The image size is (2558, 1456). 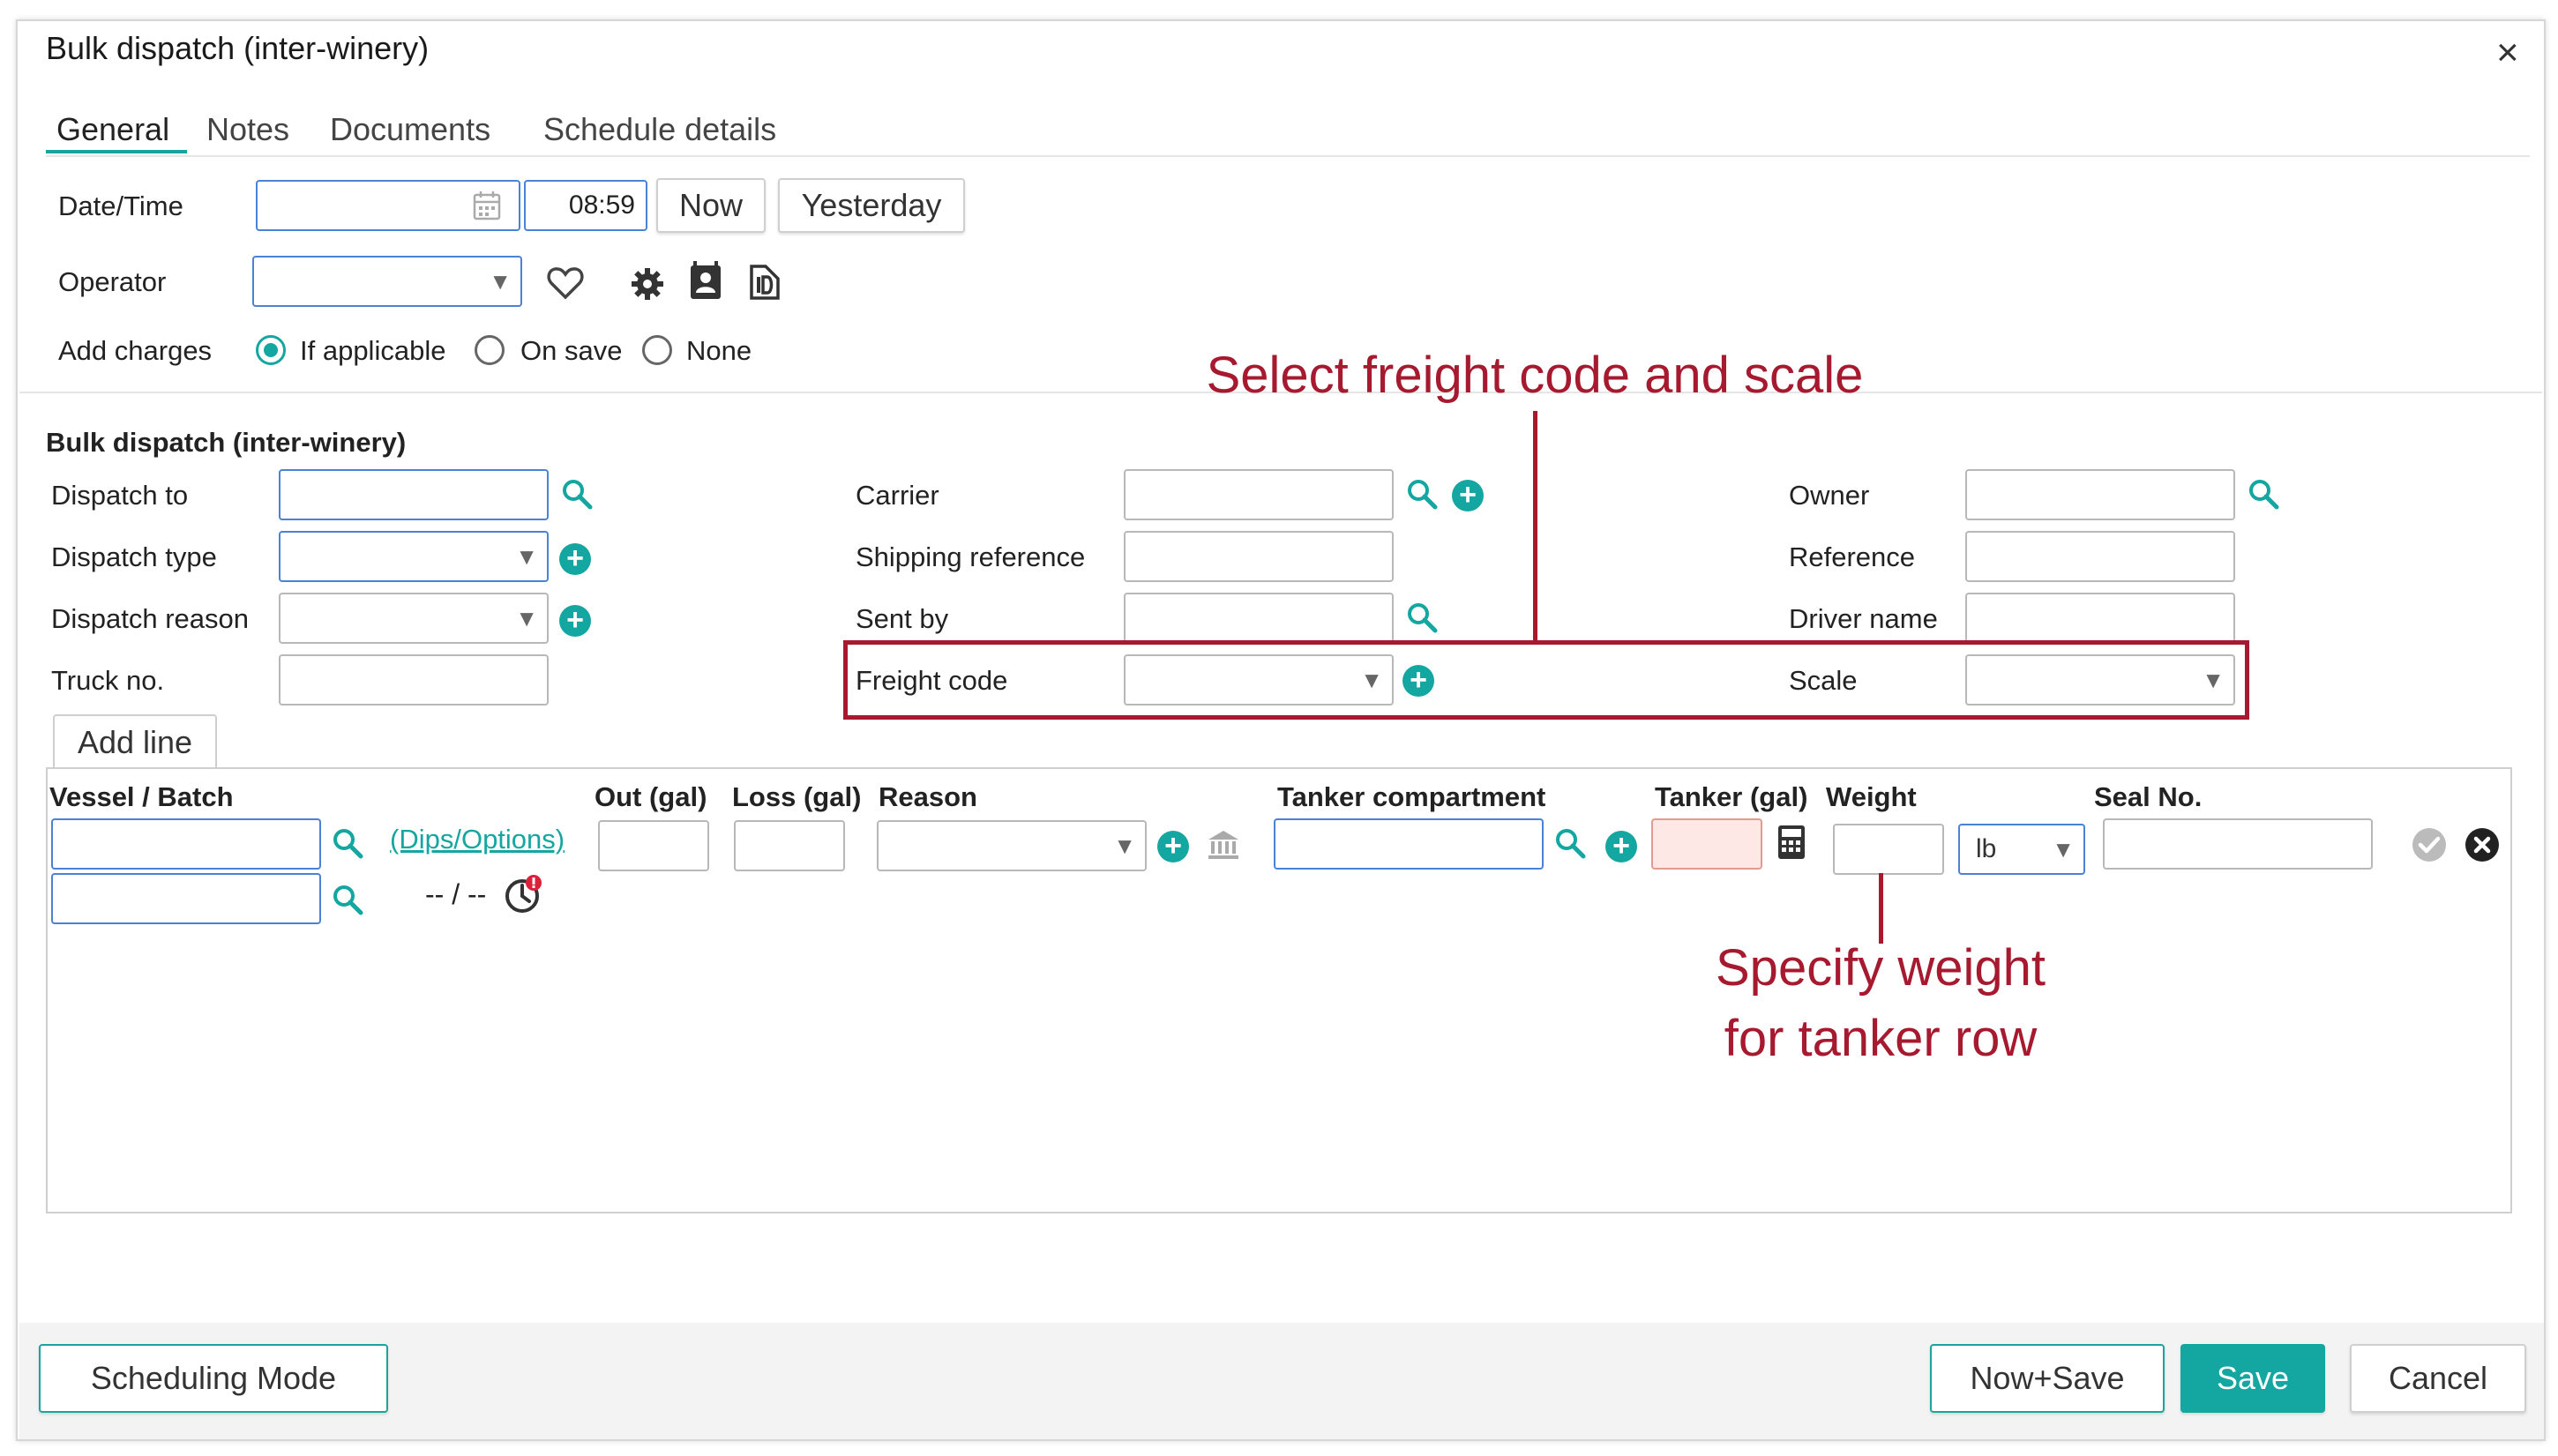 I want to click on col-tanker-compartment: Tanker compartment, so click(x=1411, y=796).